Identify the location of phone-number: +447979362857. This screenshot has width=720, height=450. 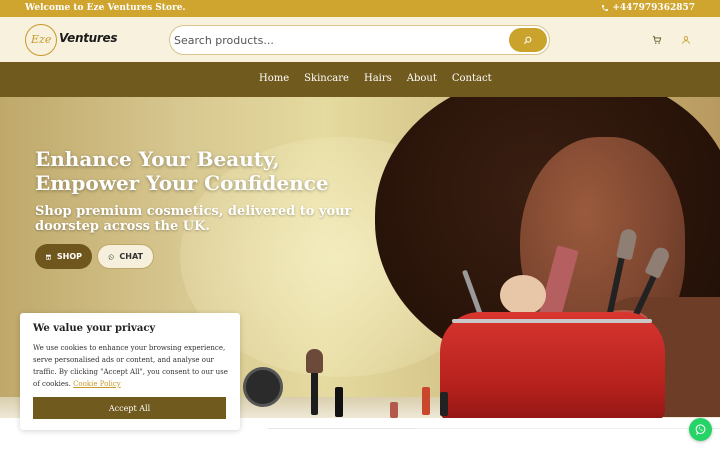
(653, 8).